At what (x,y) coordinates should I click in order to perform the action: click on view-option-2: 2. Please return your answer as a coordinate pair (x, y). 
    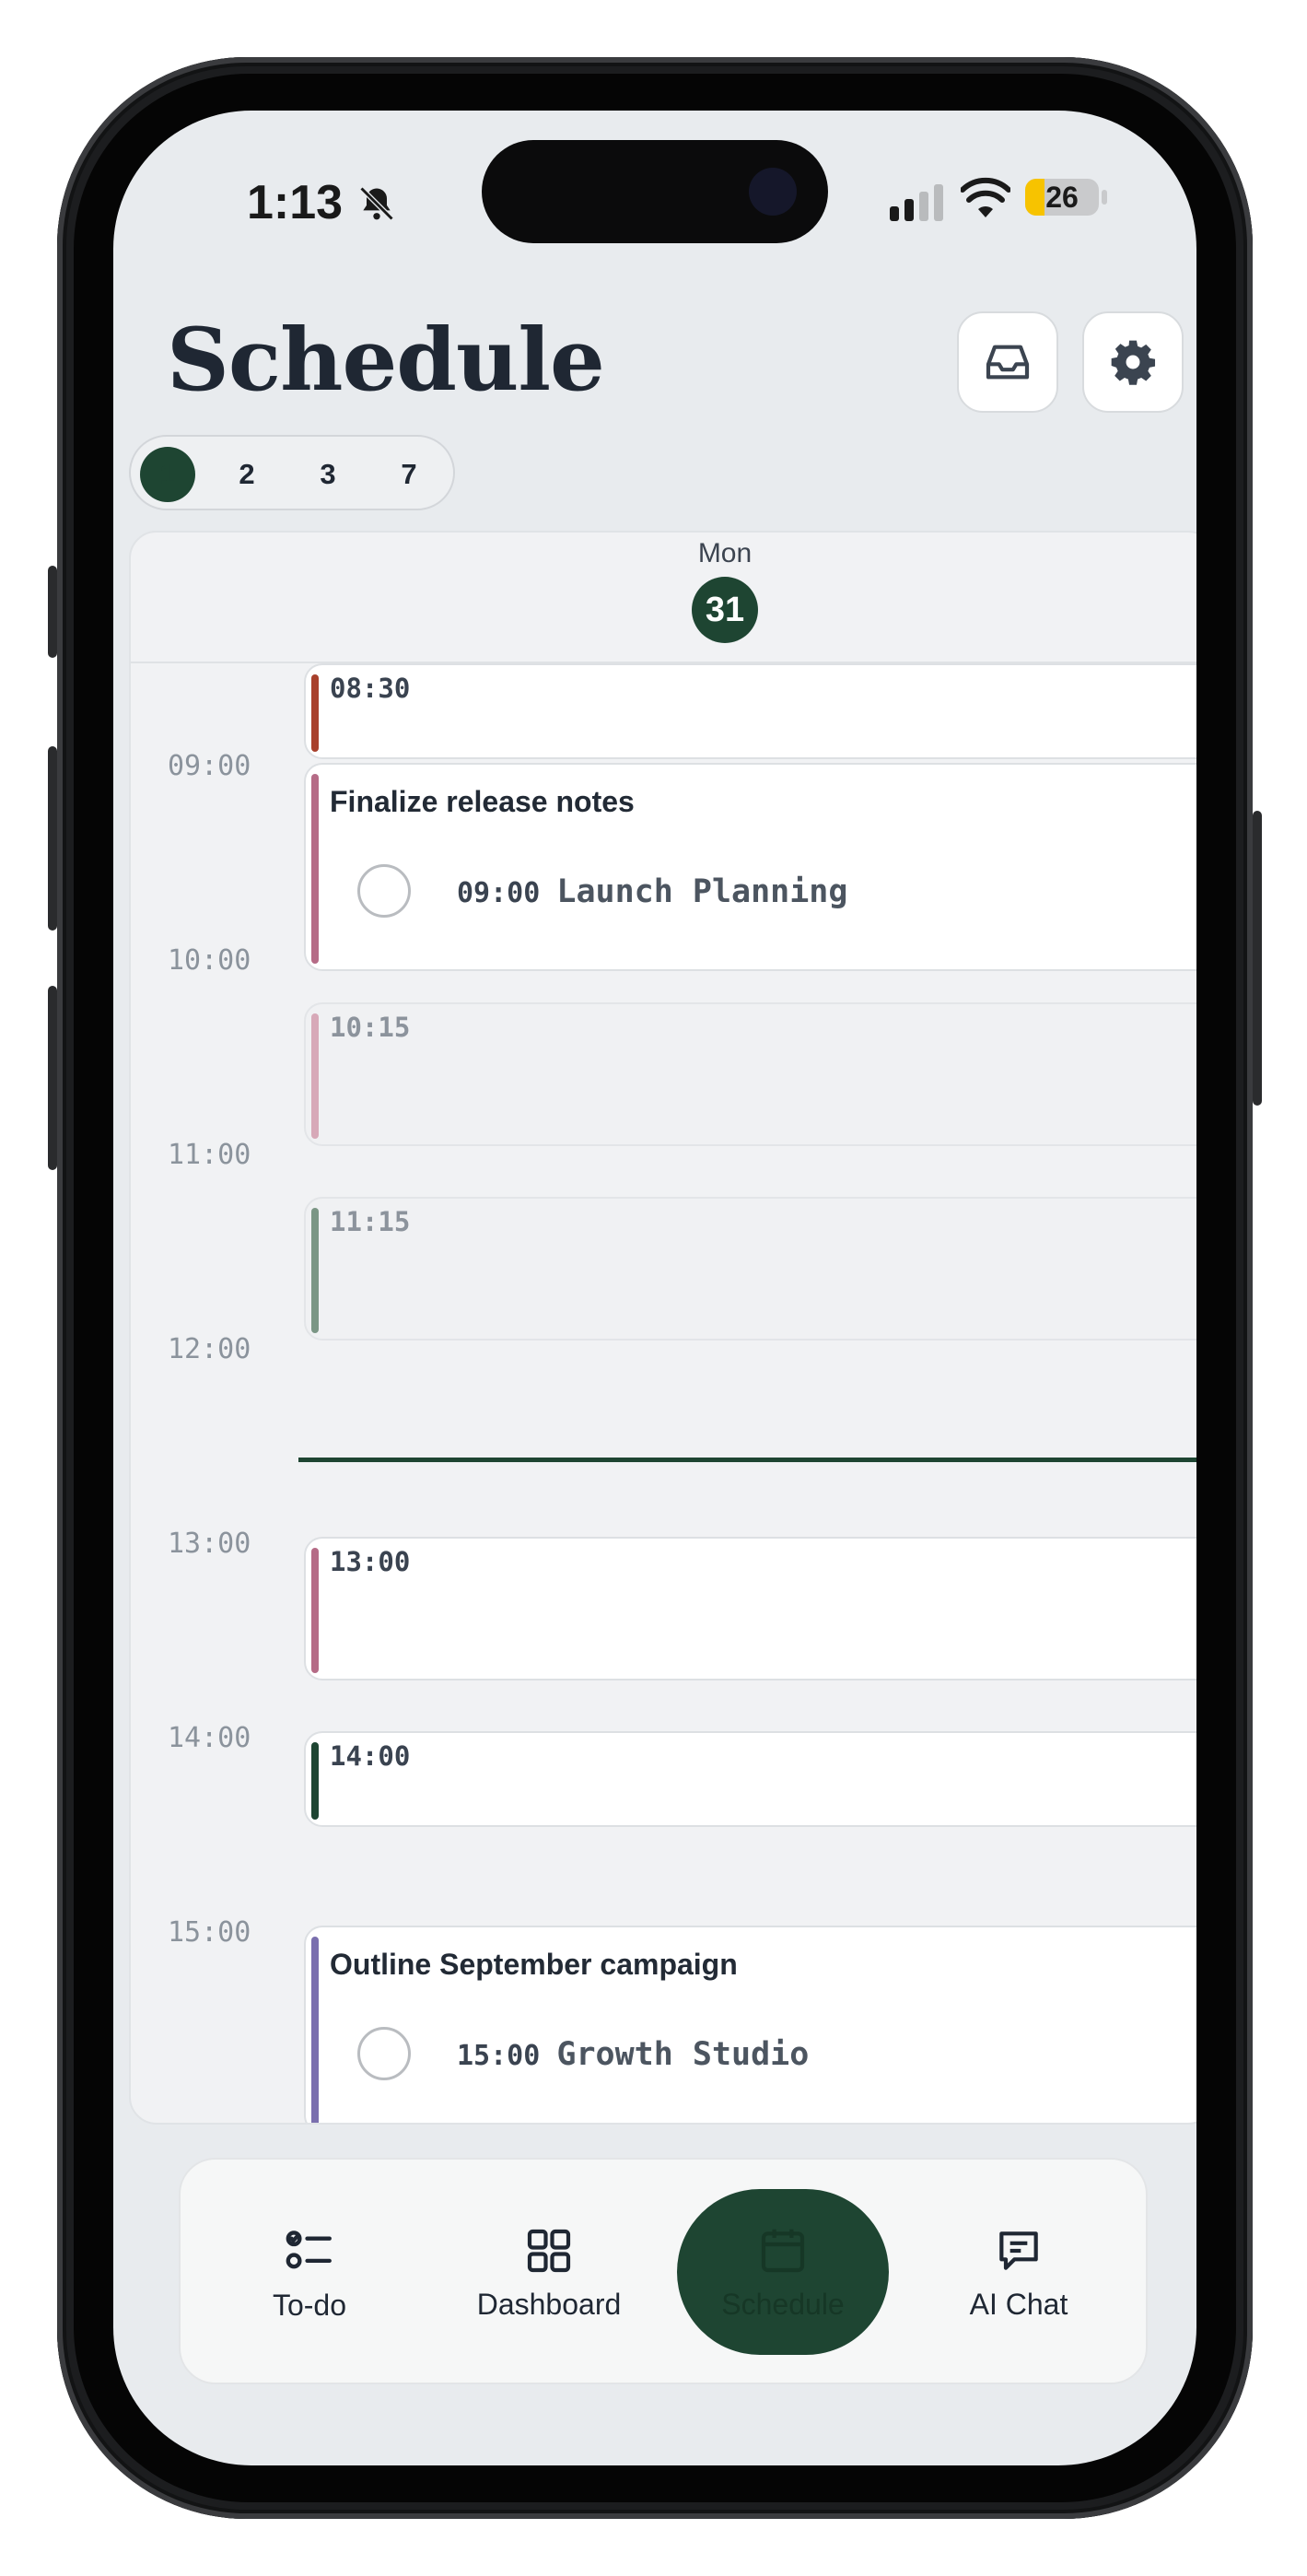
    Looking at the image, I should click on (246, 475).